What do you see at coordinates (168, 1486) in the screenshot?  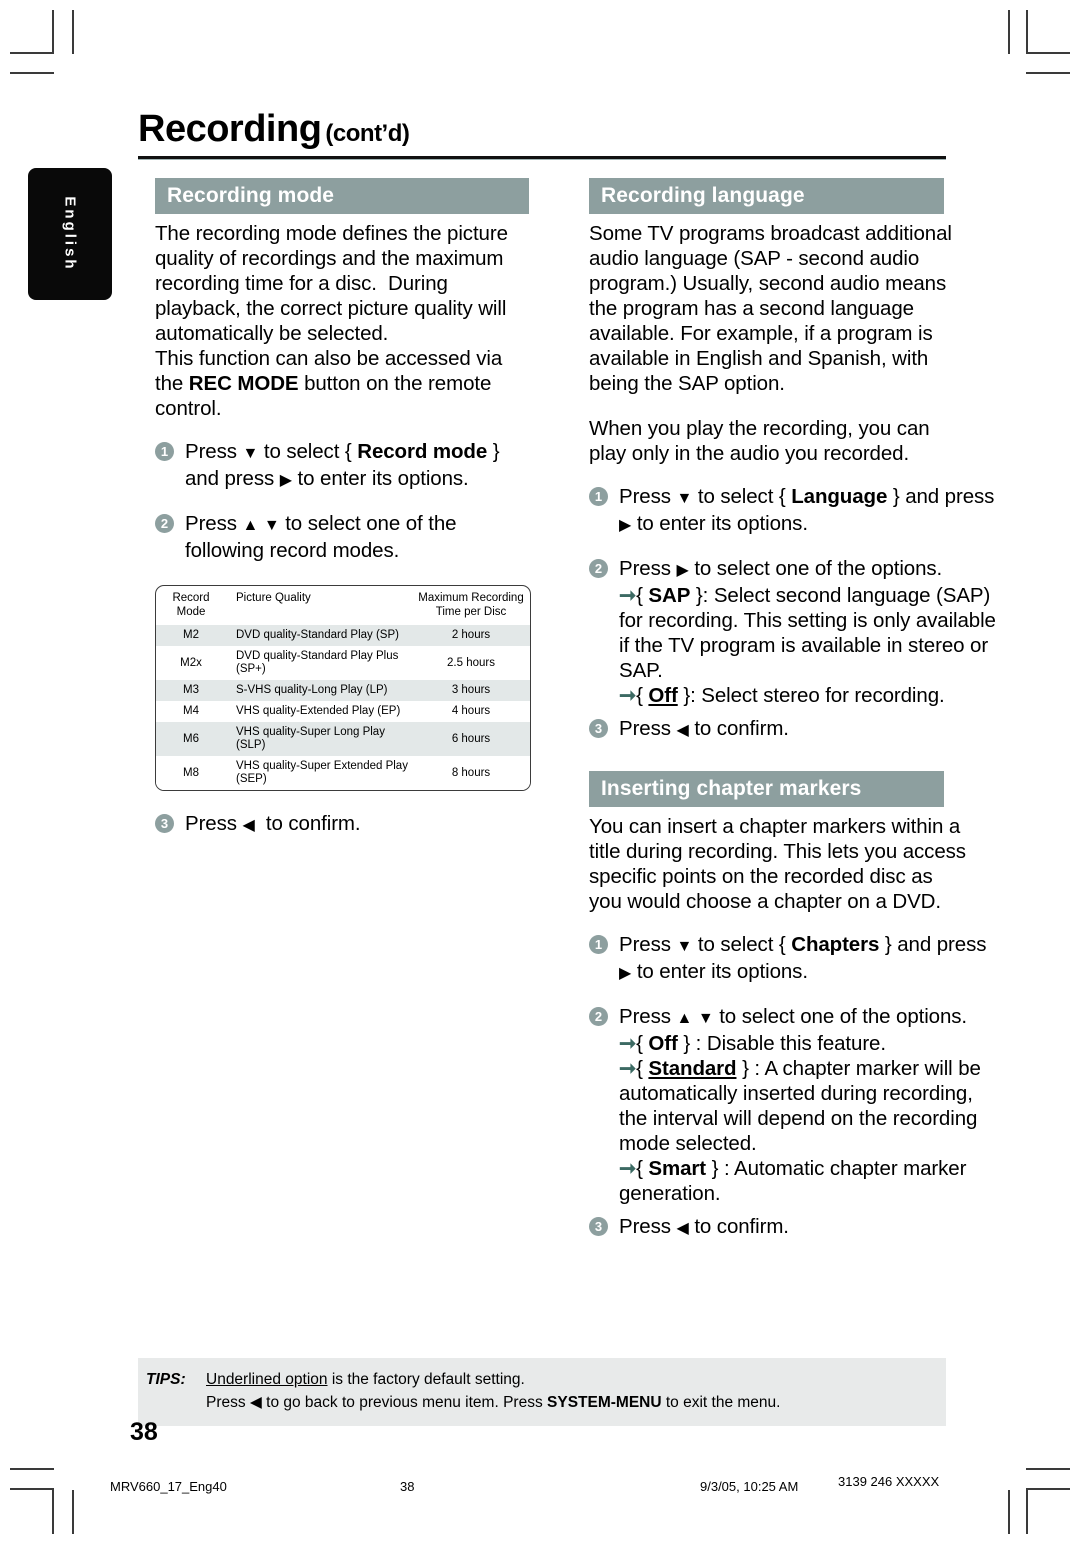 I see `footer-file-name: MRV660_17_Eng40` at bounding box center [168, 1486].